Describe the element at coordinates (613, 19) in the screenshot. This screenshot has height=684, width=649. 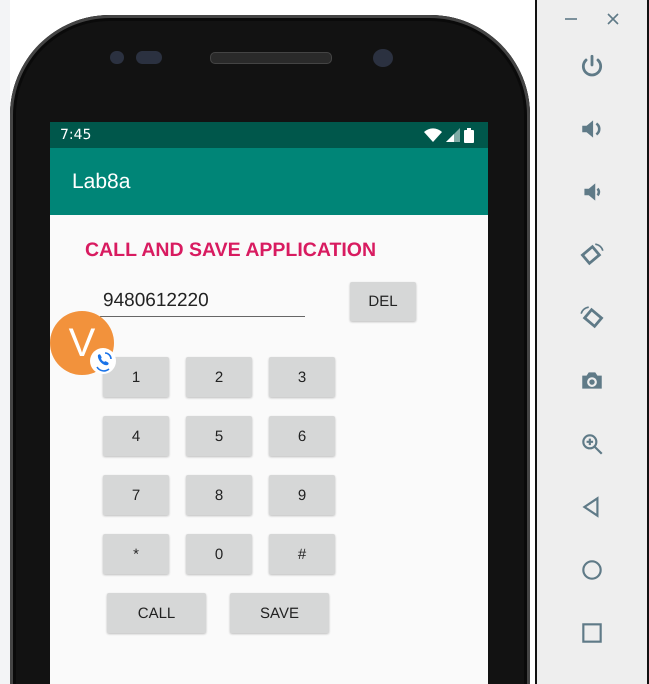
I see `close-icon` at that location.